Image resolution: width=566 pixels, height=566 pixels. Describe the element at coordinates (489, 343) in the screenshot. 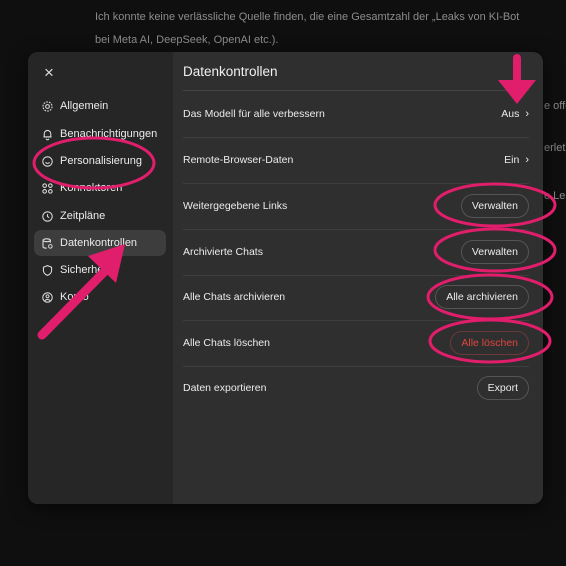

I see `delete-all-button: Alle löschen` at that location.